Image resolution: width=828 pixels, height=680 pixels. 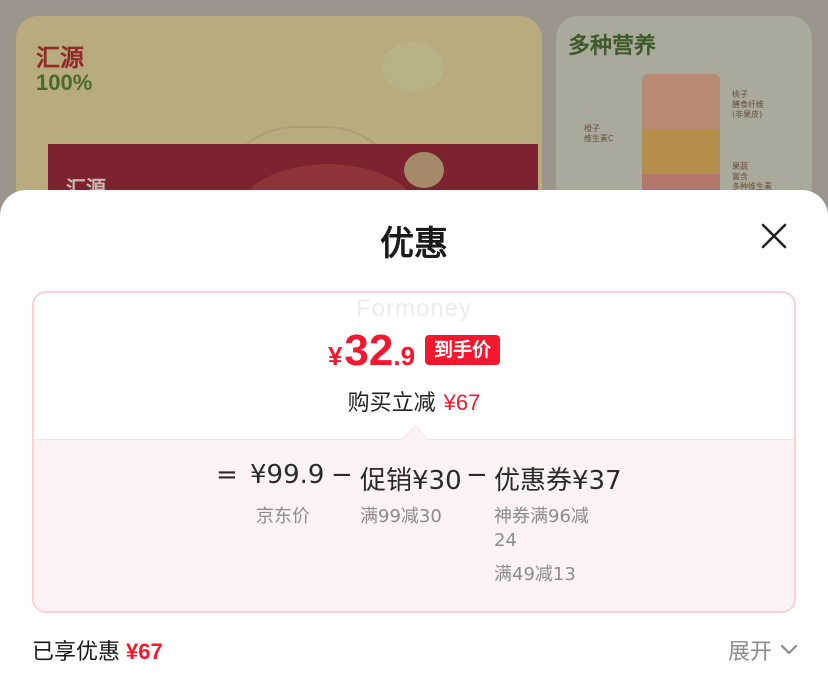 What do you see at coordinates (60, 57) in the screenshot?
I see `brand-logo: 汇源` at bounding box center [60, 57].